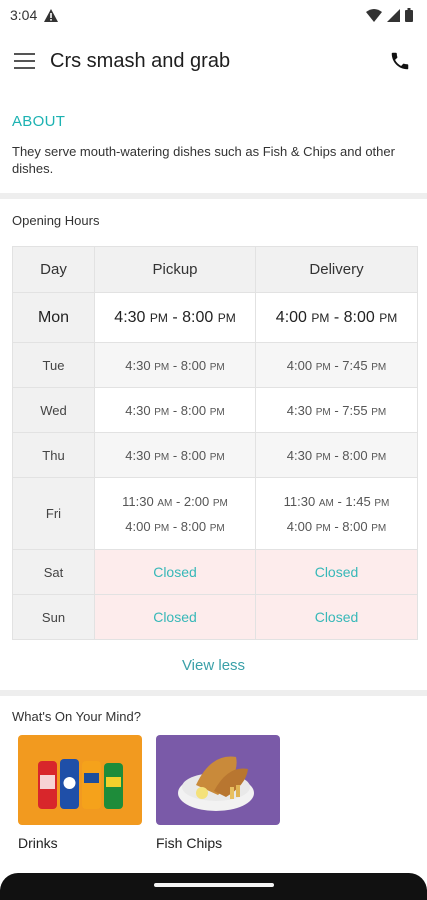 Image resolution: width=427 pixels, height=900 pixels. I want to click on column-header-pickup: Pickup, so click(175, 269).